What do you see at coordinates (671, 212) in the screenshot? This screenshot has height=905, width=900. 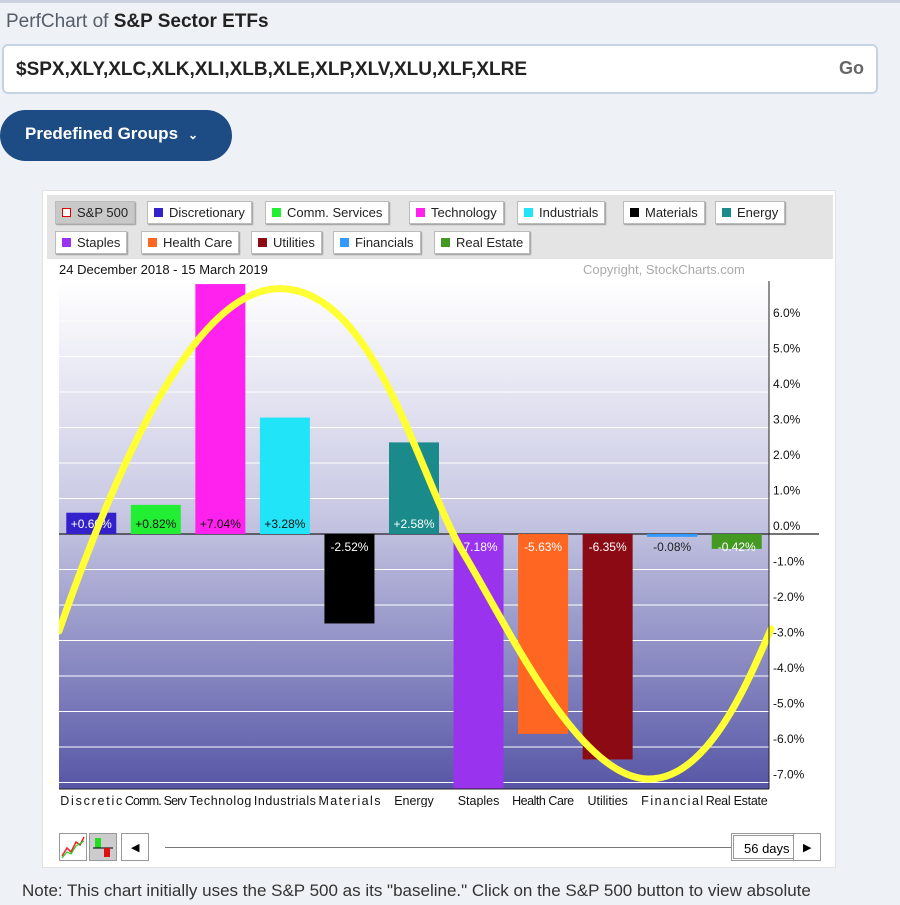 I see `legend-label: Materials` at bounding box center [671, 212].